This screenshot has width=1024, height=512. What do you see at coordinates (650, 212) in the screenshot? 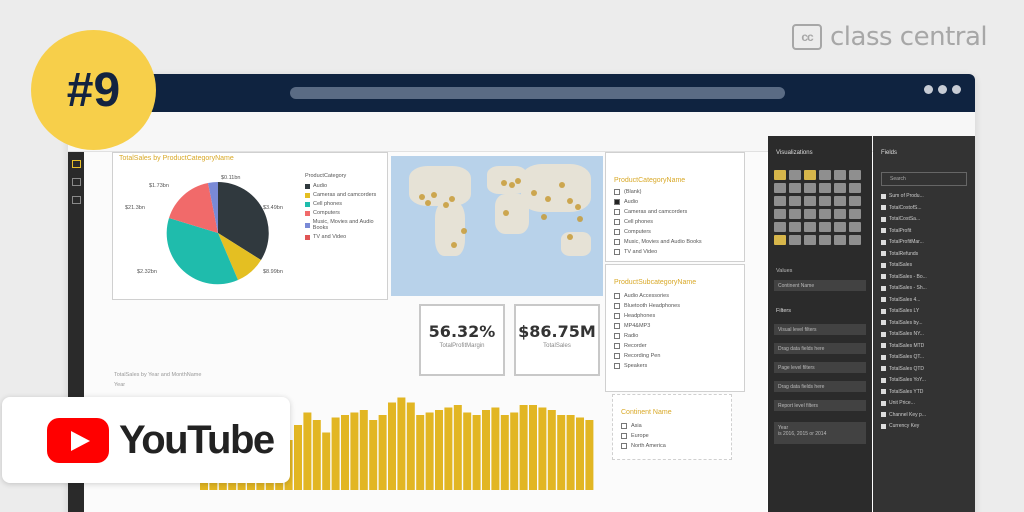
I see `slicer-item: Cameras and camcorders` at bounding box center [650, 212].